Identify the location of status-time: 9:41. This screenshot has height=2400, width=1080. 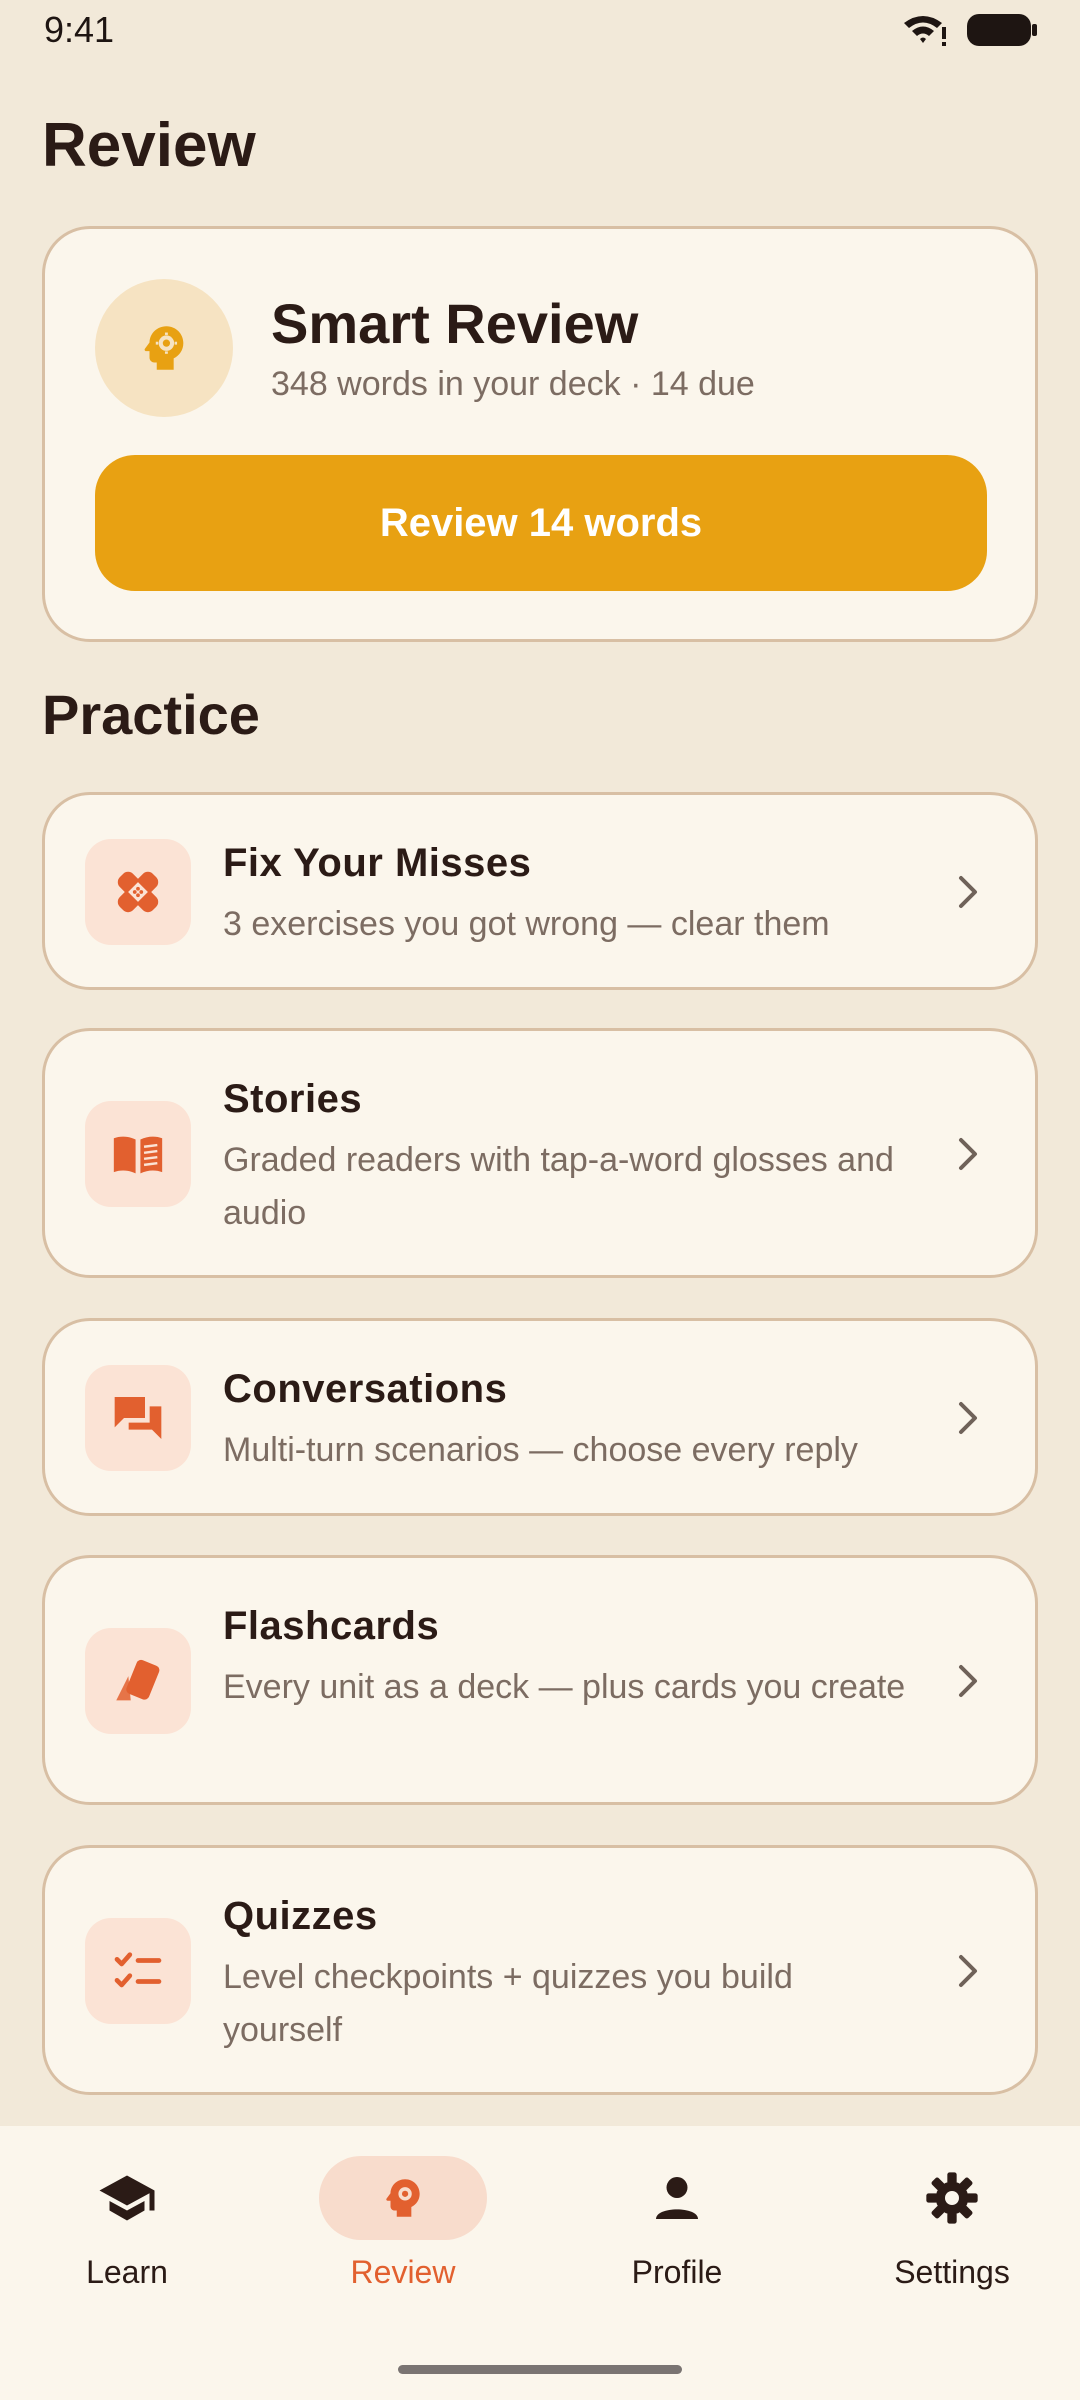
(79, 29).